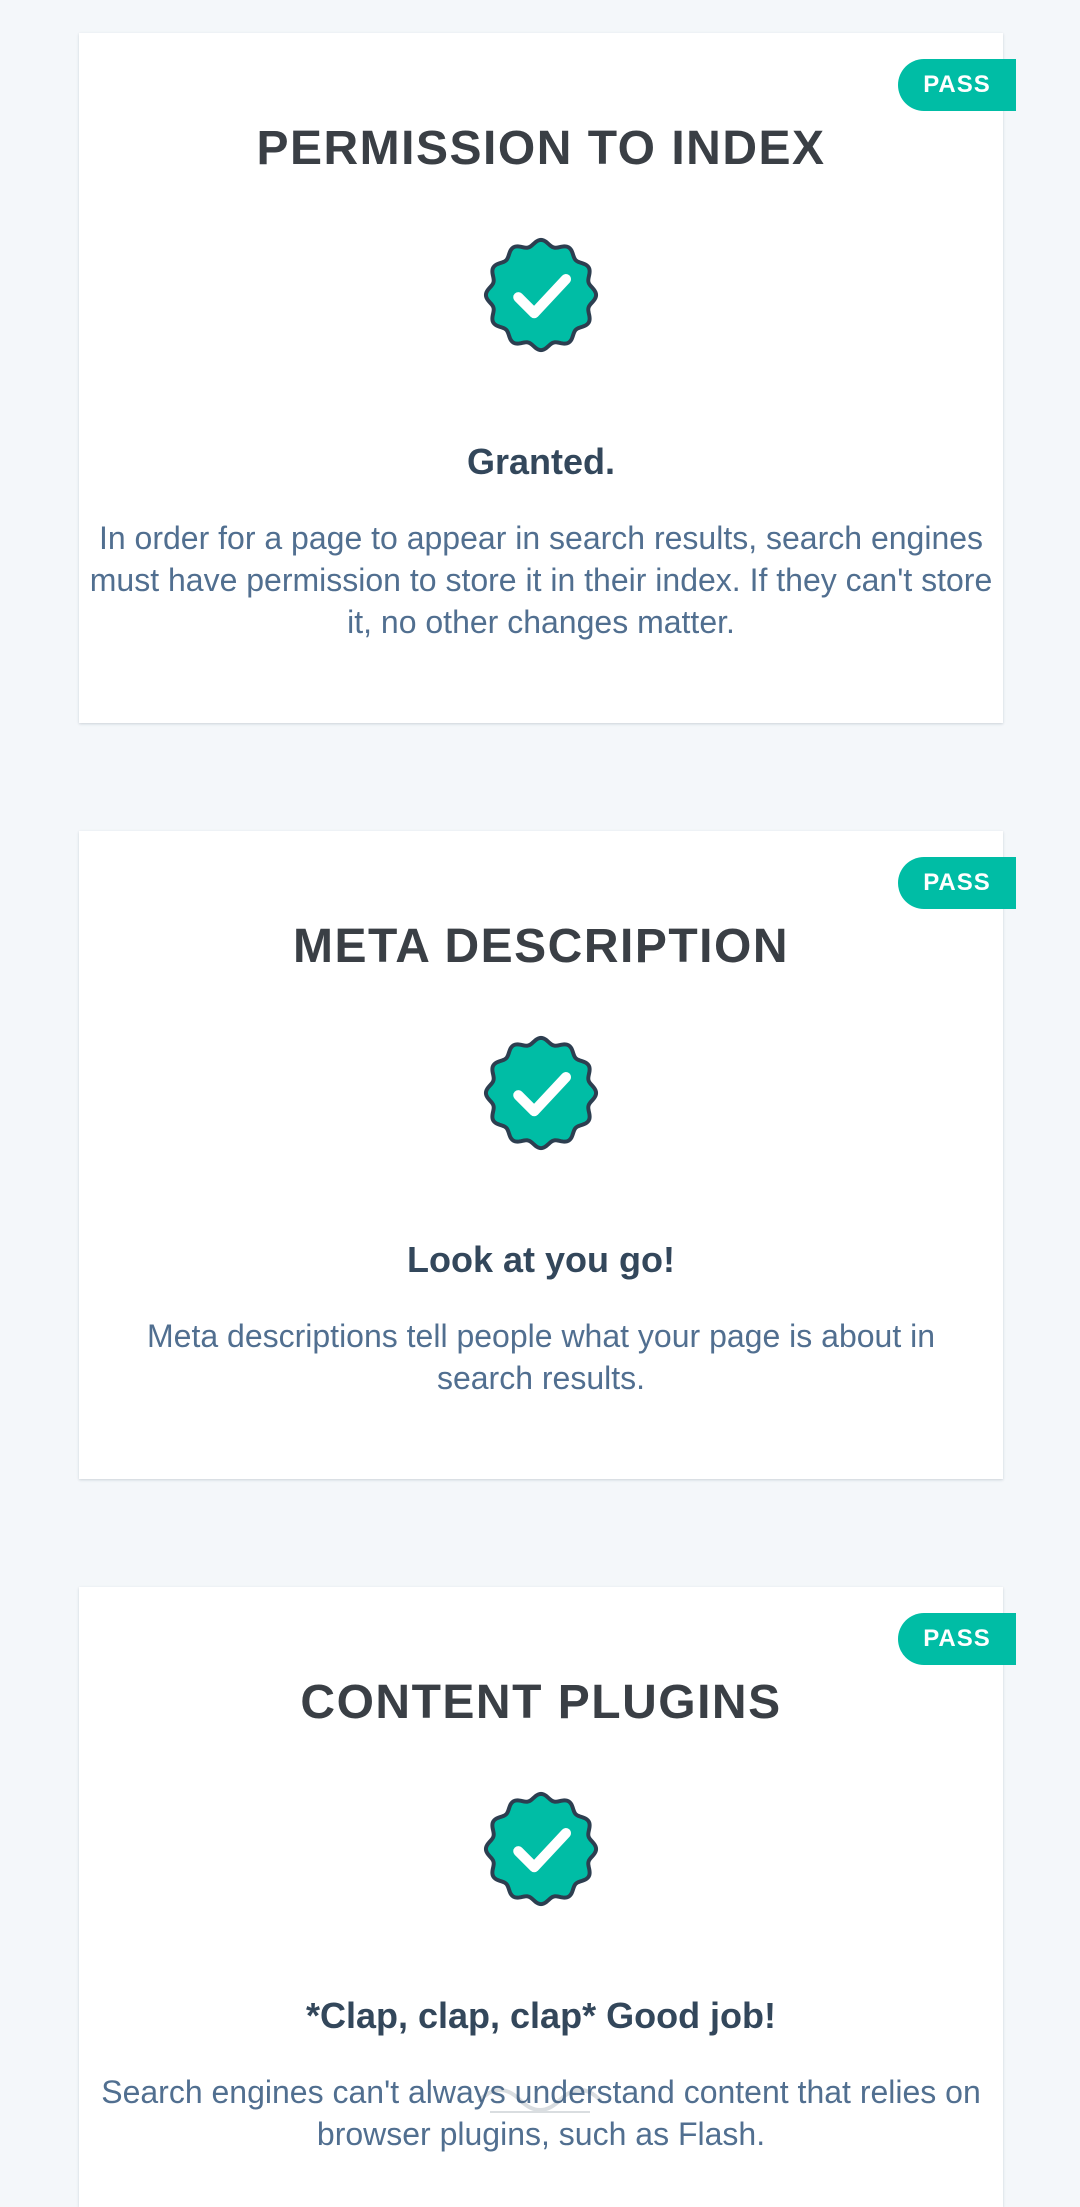 The width and height of the screenshot is (1080, 2207). I want to click on card-status: *Clap, clap, clap* Good job!, so click(541, 2015).